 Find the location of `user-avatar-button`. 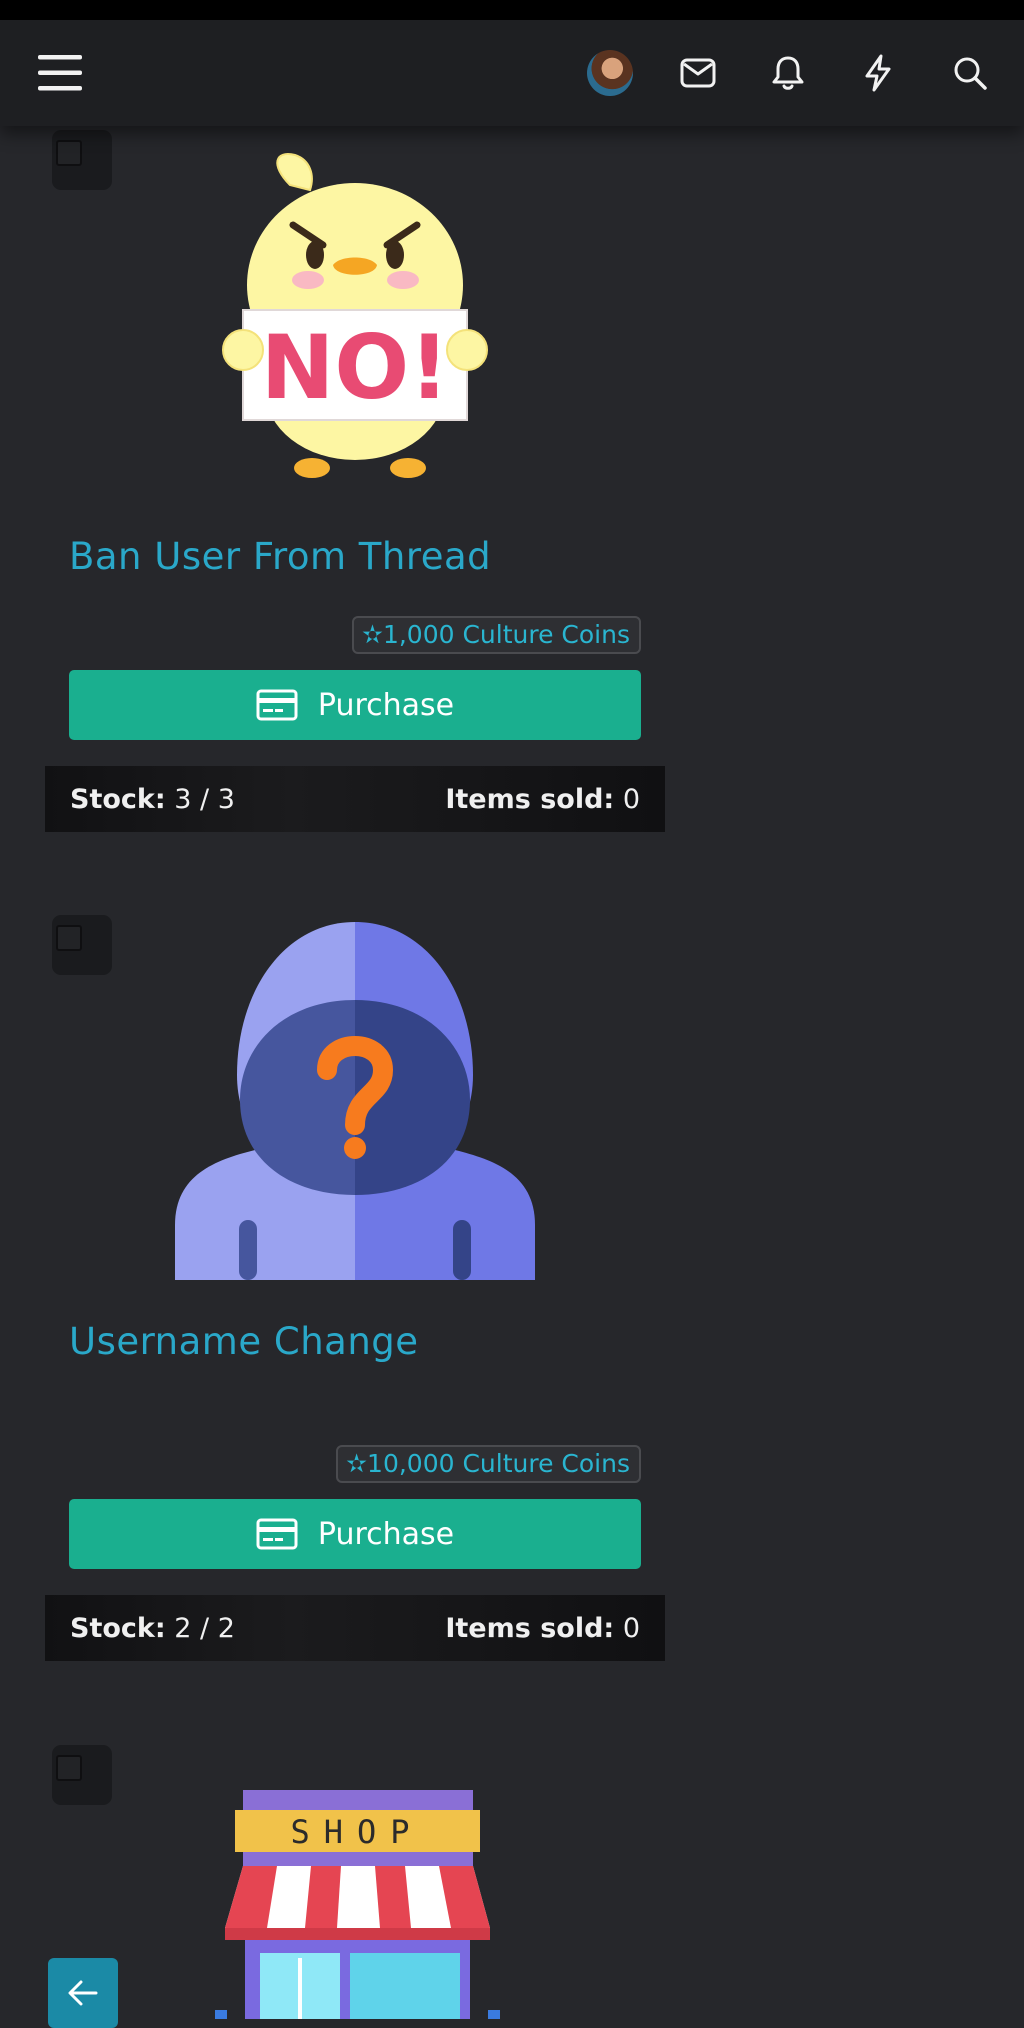

user-avatar-button is located at coordinates (610, 73).